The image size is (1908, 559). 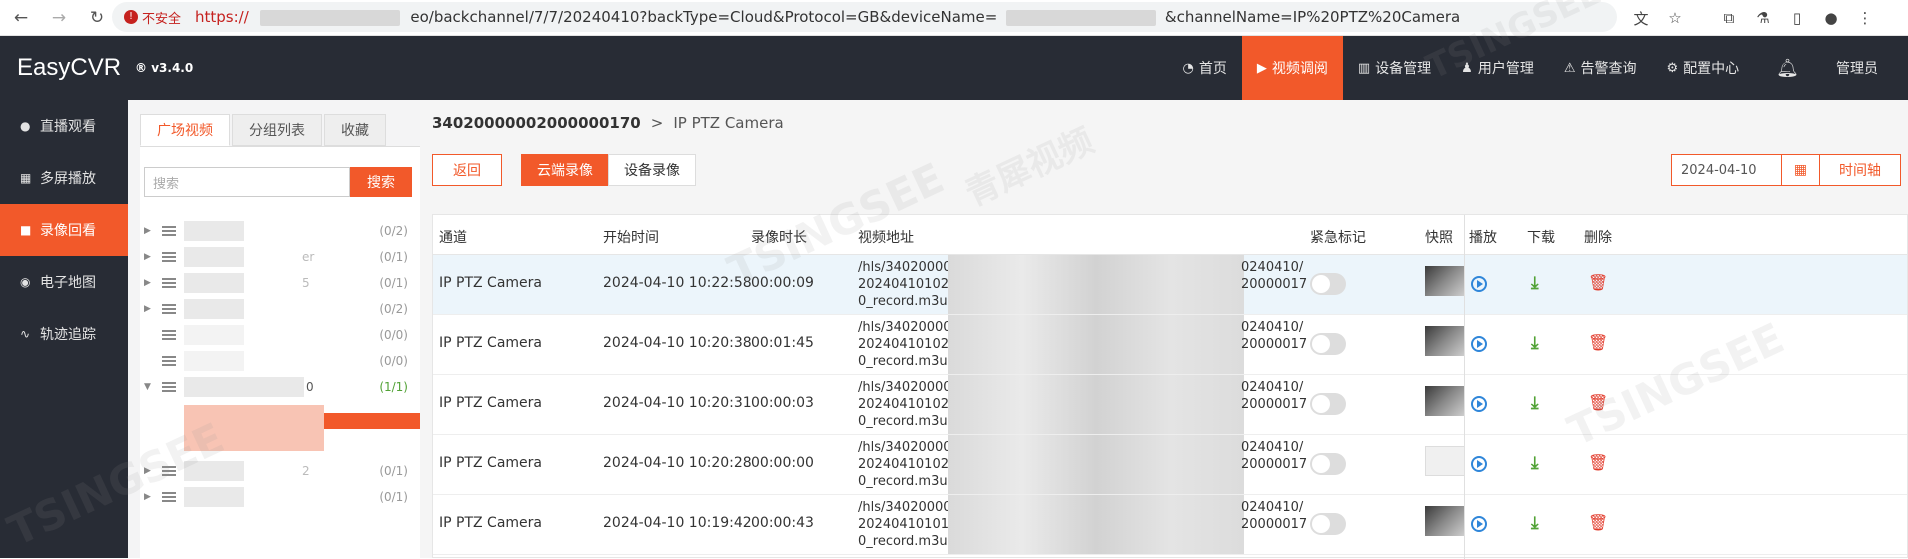 I want to click on sidebar-item-multiscreen: ▦ 多屏播放, so click(x=64, y=178).